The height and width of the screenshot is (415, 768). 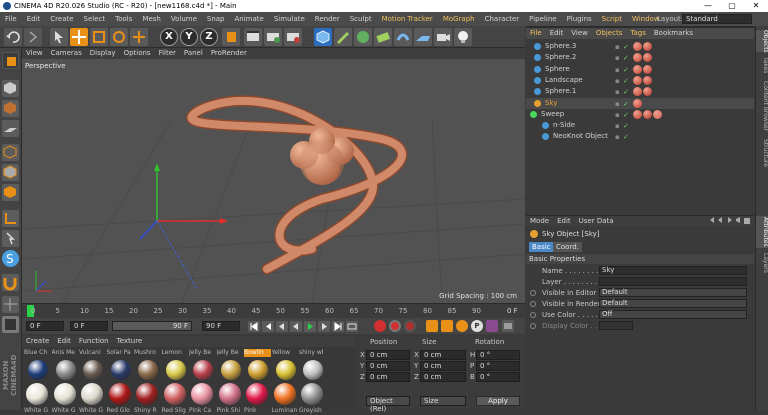 I want to click on live-selection-icon, so click(x=139, y=37).